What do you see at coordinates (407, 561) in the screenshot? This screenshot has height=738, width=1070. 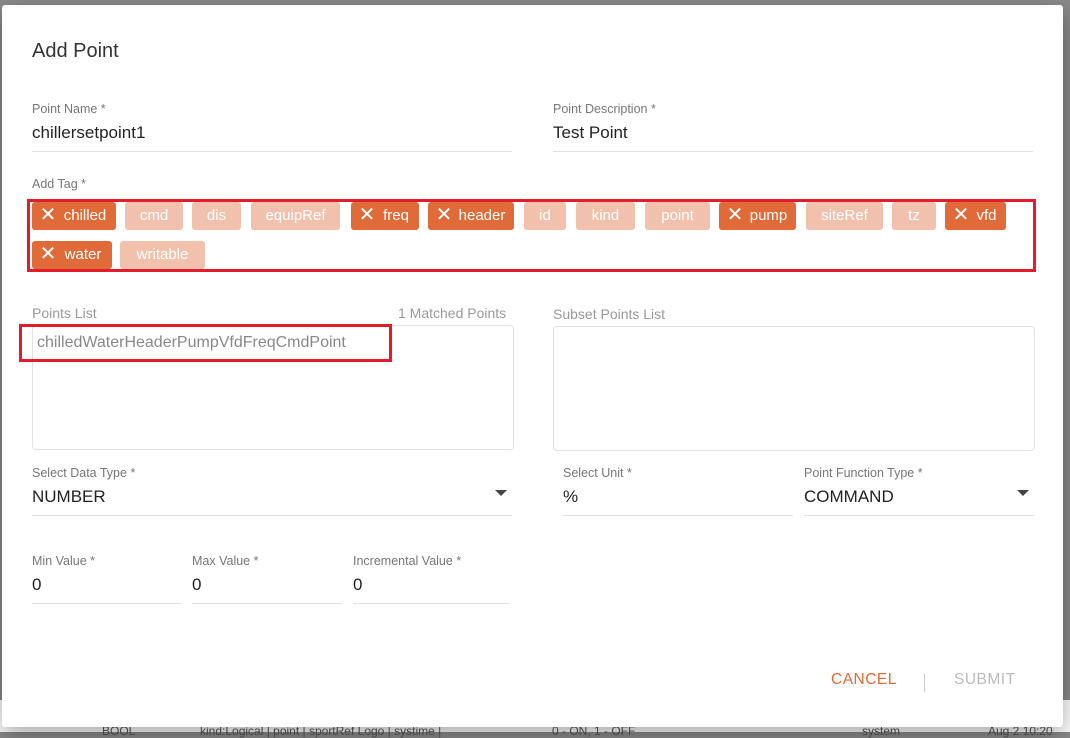 I see `incremental-value-label: Incremental Value *` at bounding box center [407, 561].